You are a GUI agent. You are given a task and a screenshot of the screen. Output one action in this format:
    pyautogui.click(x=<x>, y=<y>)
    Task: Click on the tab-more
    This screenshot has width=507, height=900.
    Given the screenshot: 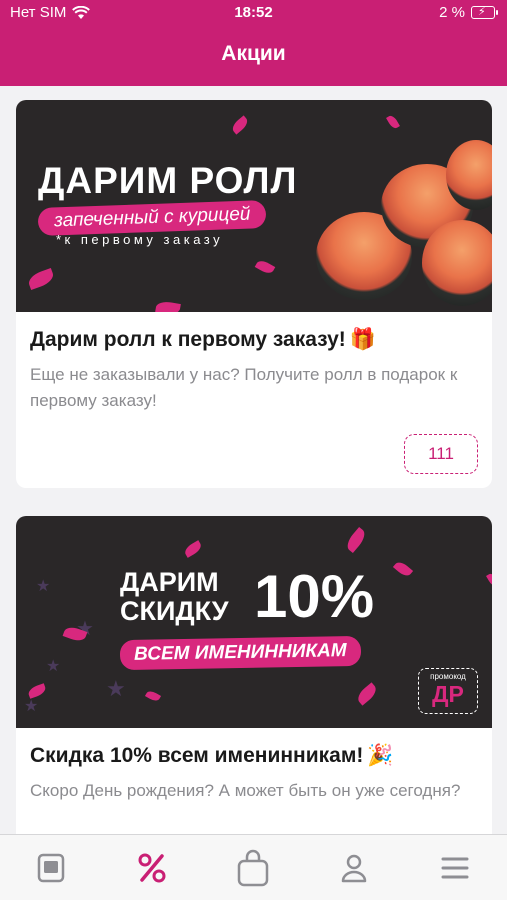 What is the action you would take?
    pyautogui.click(x=454, y=867)
    